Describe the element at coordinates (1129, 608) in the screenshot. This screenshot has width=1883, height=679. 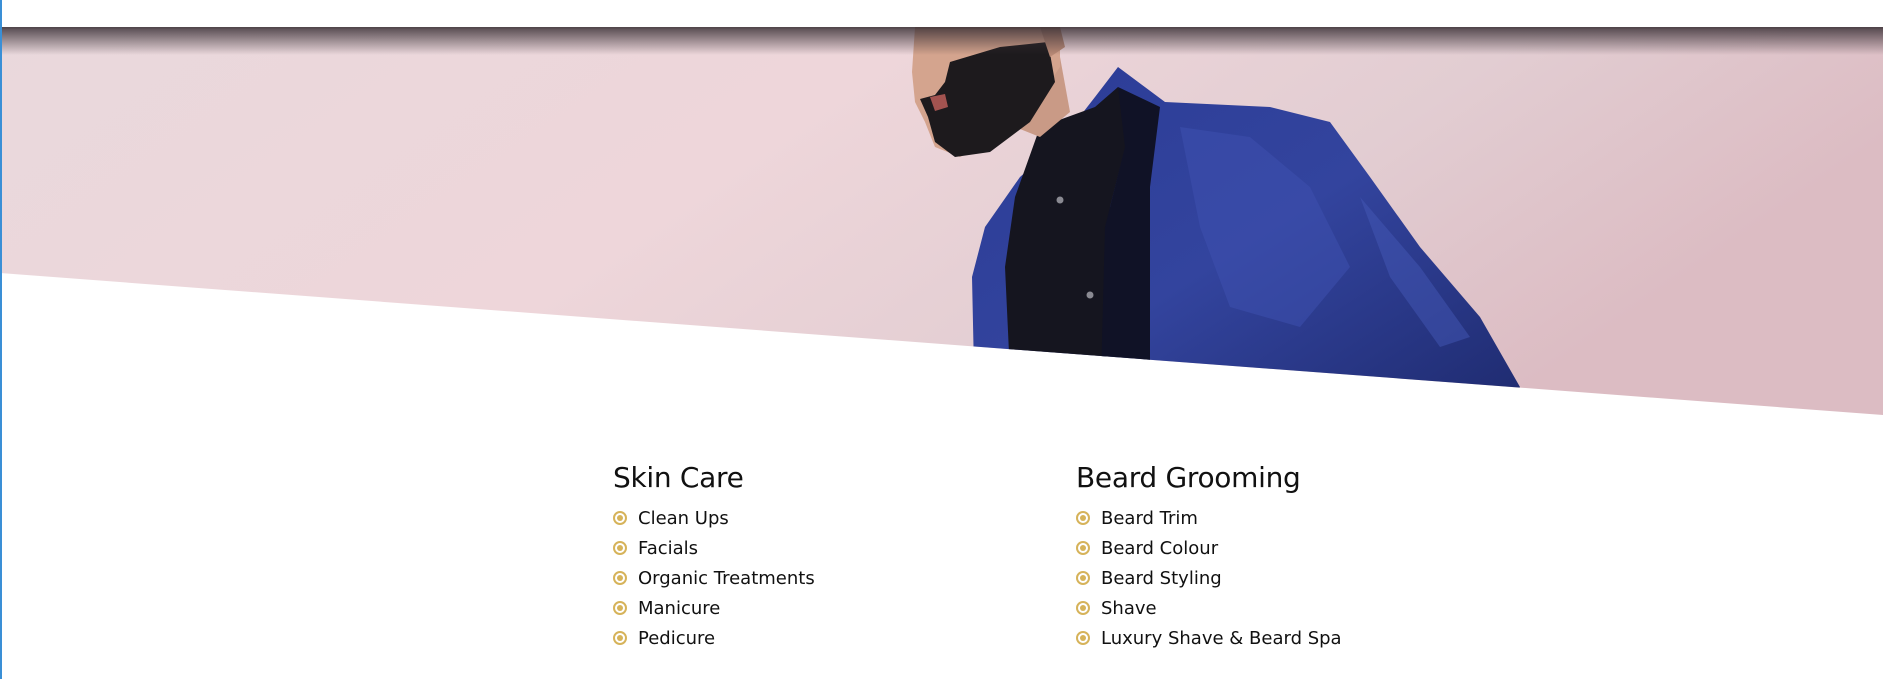
I see `list-item-label: Shave` at that location.